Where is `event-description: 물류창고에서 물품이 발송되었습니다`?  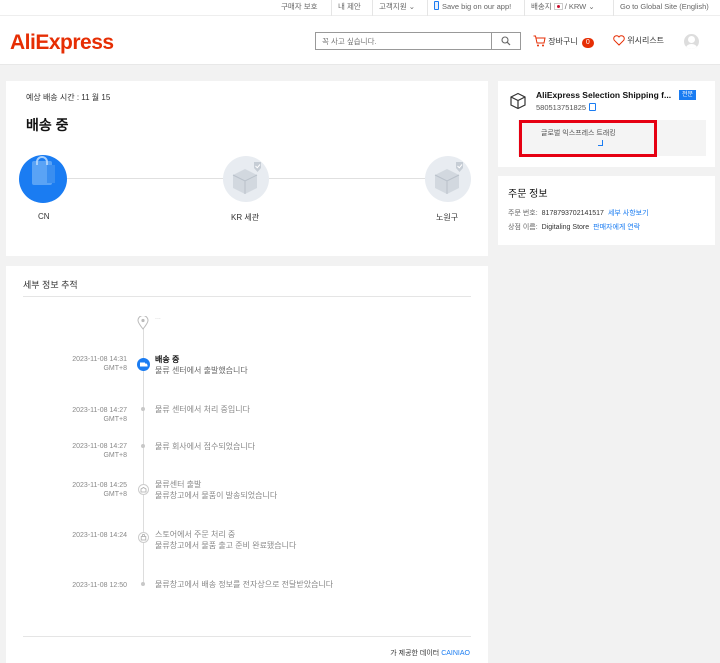
event-description: 물류창고에서 물품이 발송되었습니다 is located at coordinates (216, 495).